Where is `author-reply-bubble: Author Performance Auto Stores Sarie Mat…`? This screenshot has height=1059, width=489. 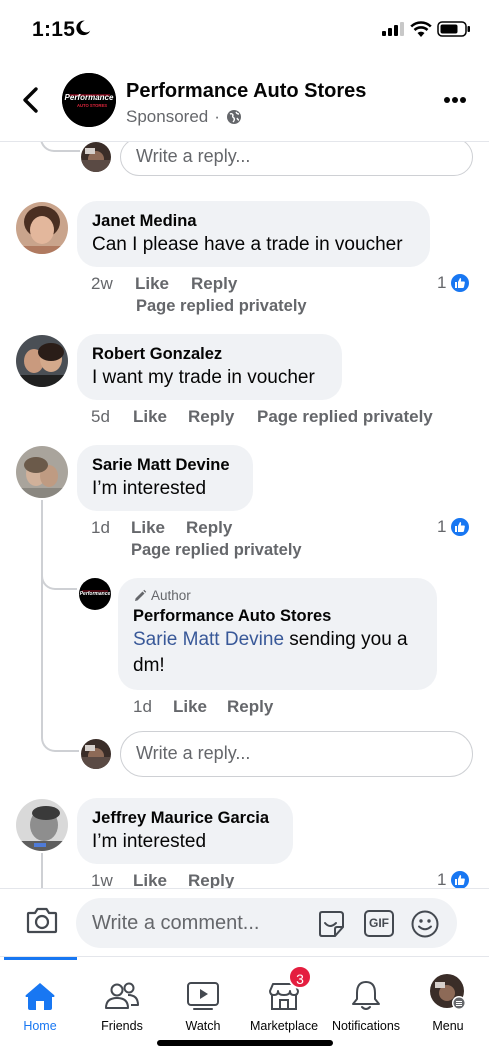
author-reply-bubble: Author Performance Auto Stores Sarie Mat… is located at coordinates (277, 634).